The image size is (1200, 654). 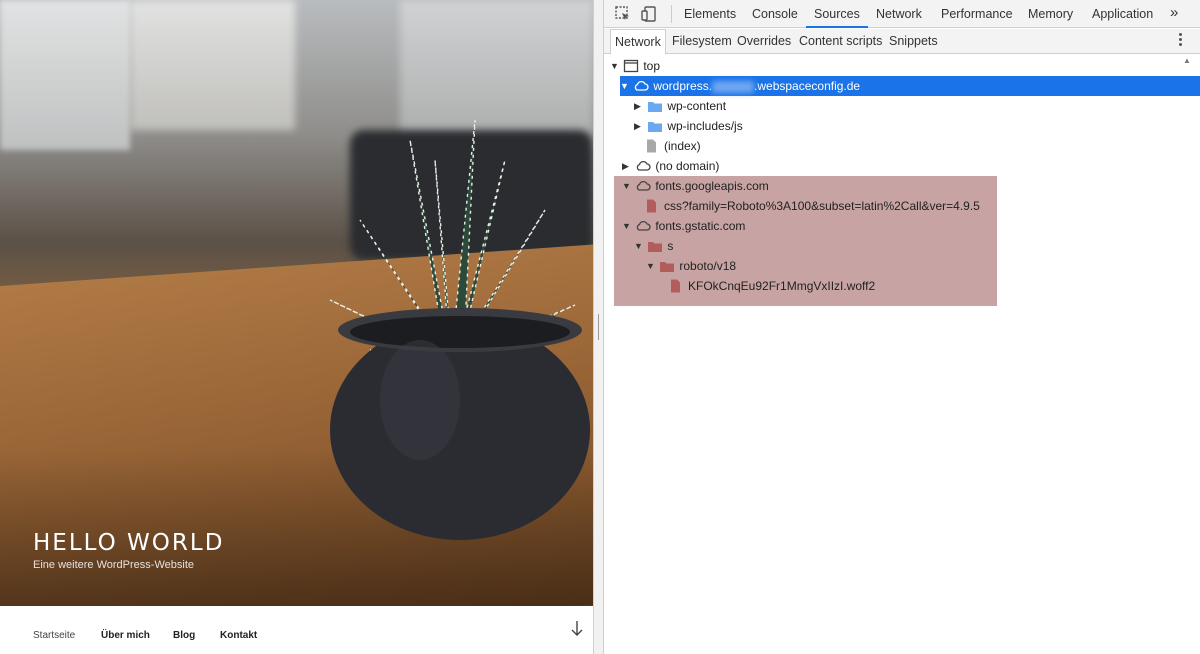 I want to click on inspect-element-icon, so click(x=623, y=14).